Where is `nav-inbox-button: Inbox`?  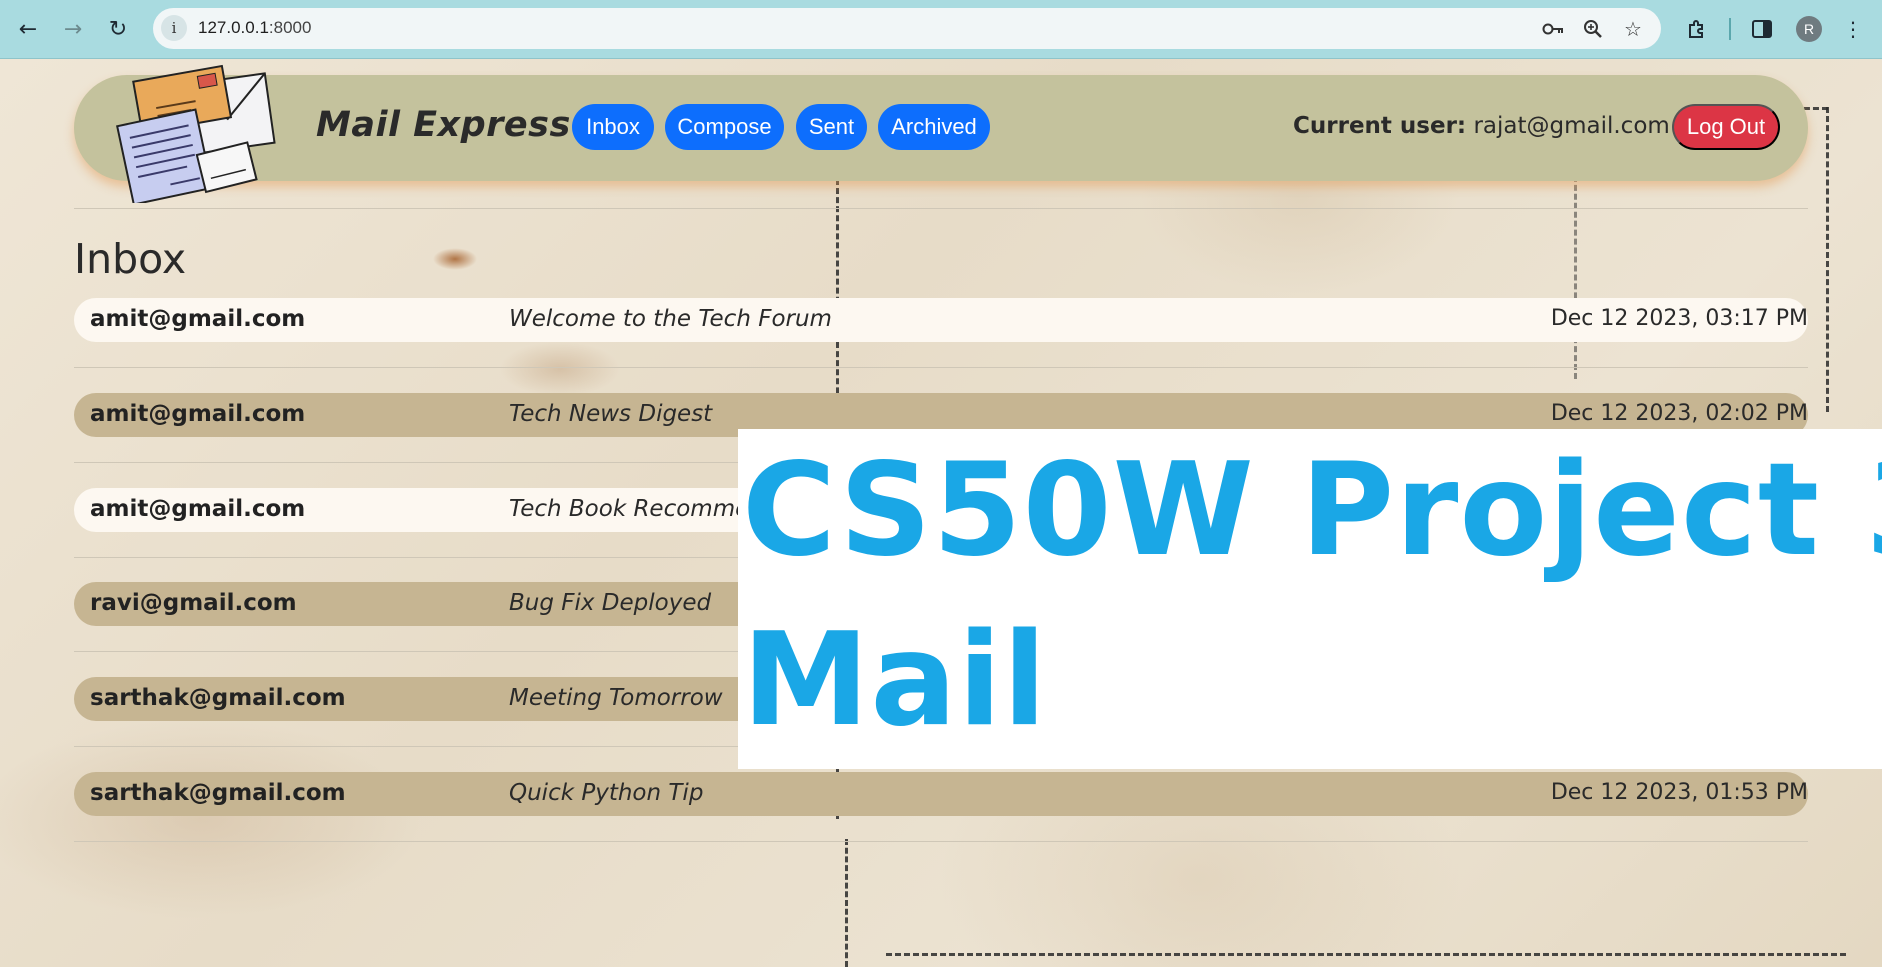
nav-inbox-button: Inbox is located at coordinates (613, 127).